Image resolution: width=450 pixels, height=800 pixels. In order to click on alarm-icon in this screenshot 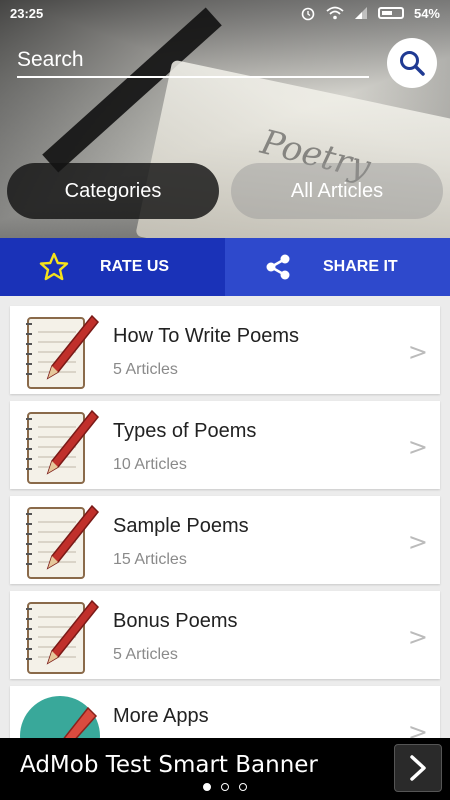, I will do `click(308, 14)`.